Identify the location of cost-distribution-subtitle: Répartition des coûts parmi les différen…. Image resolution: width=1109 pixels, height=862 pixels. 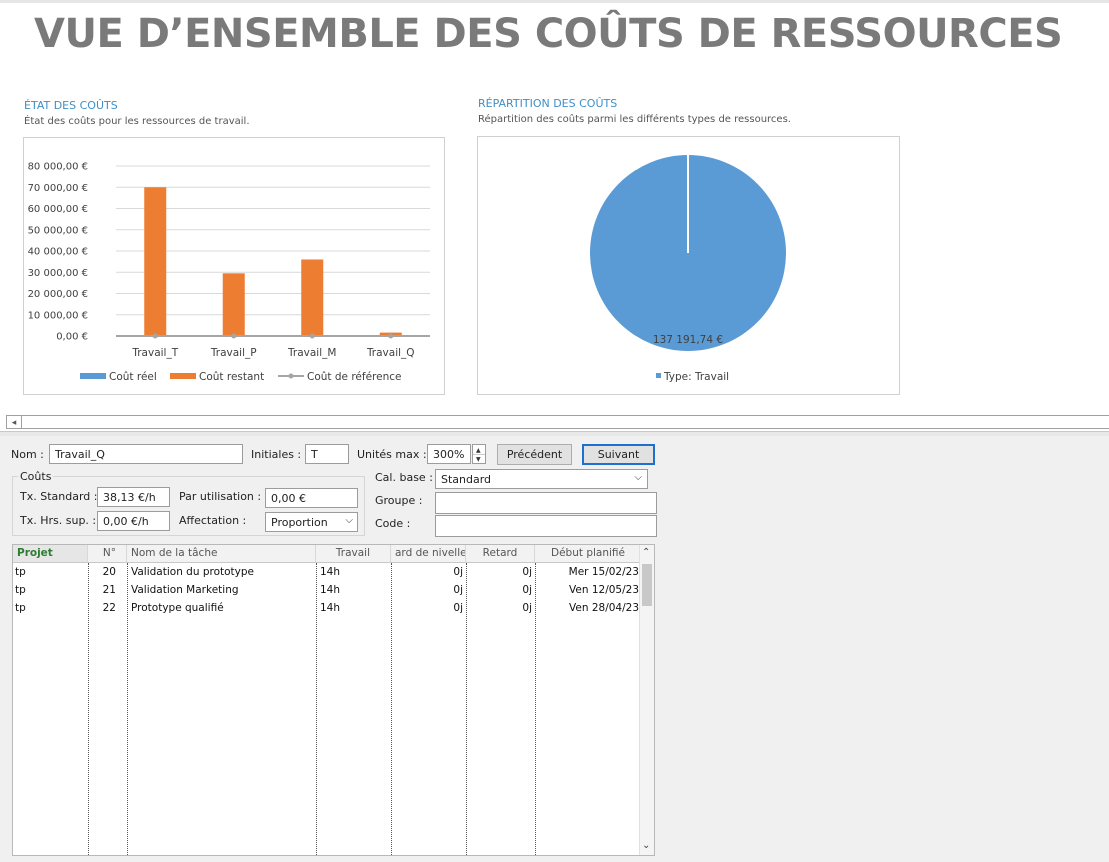
(634, 119).